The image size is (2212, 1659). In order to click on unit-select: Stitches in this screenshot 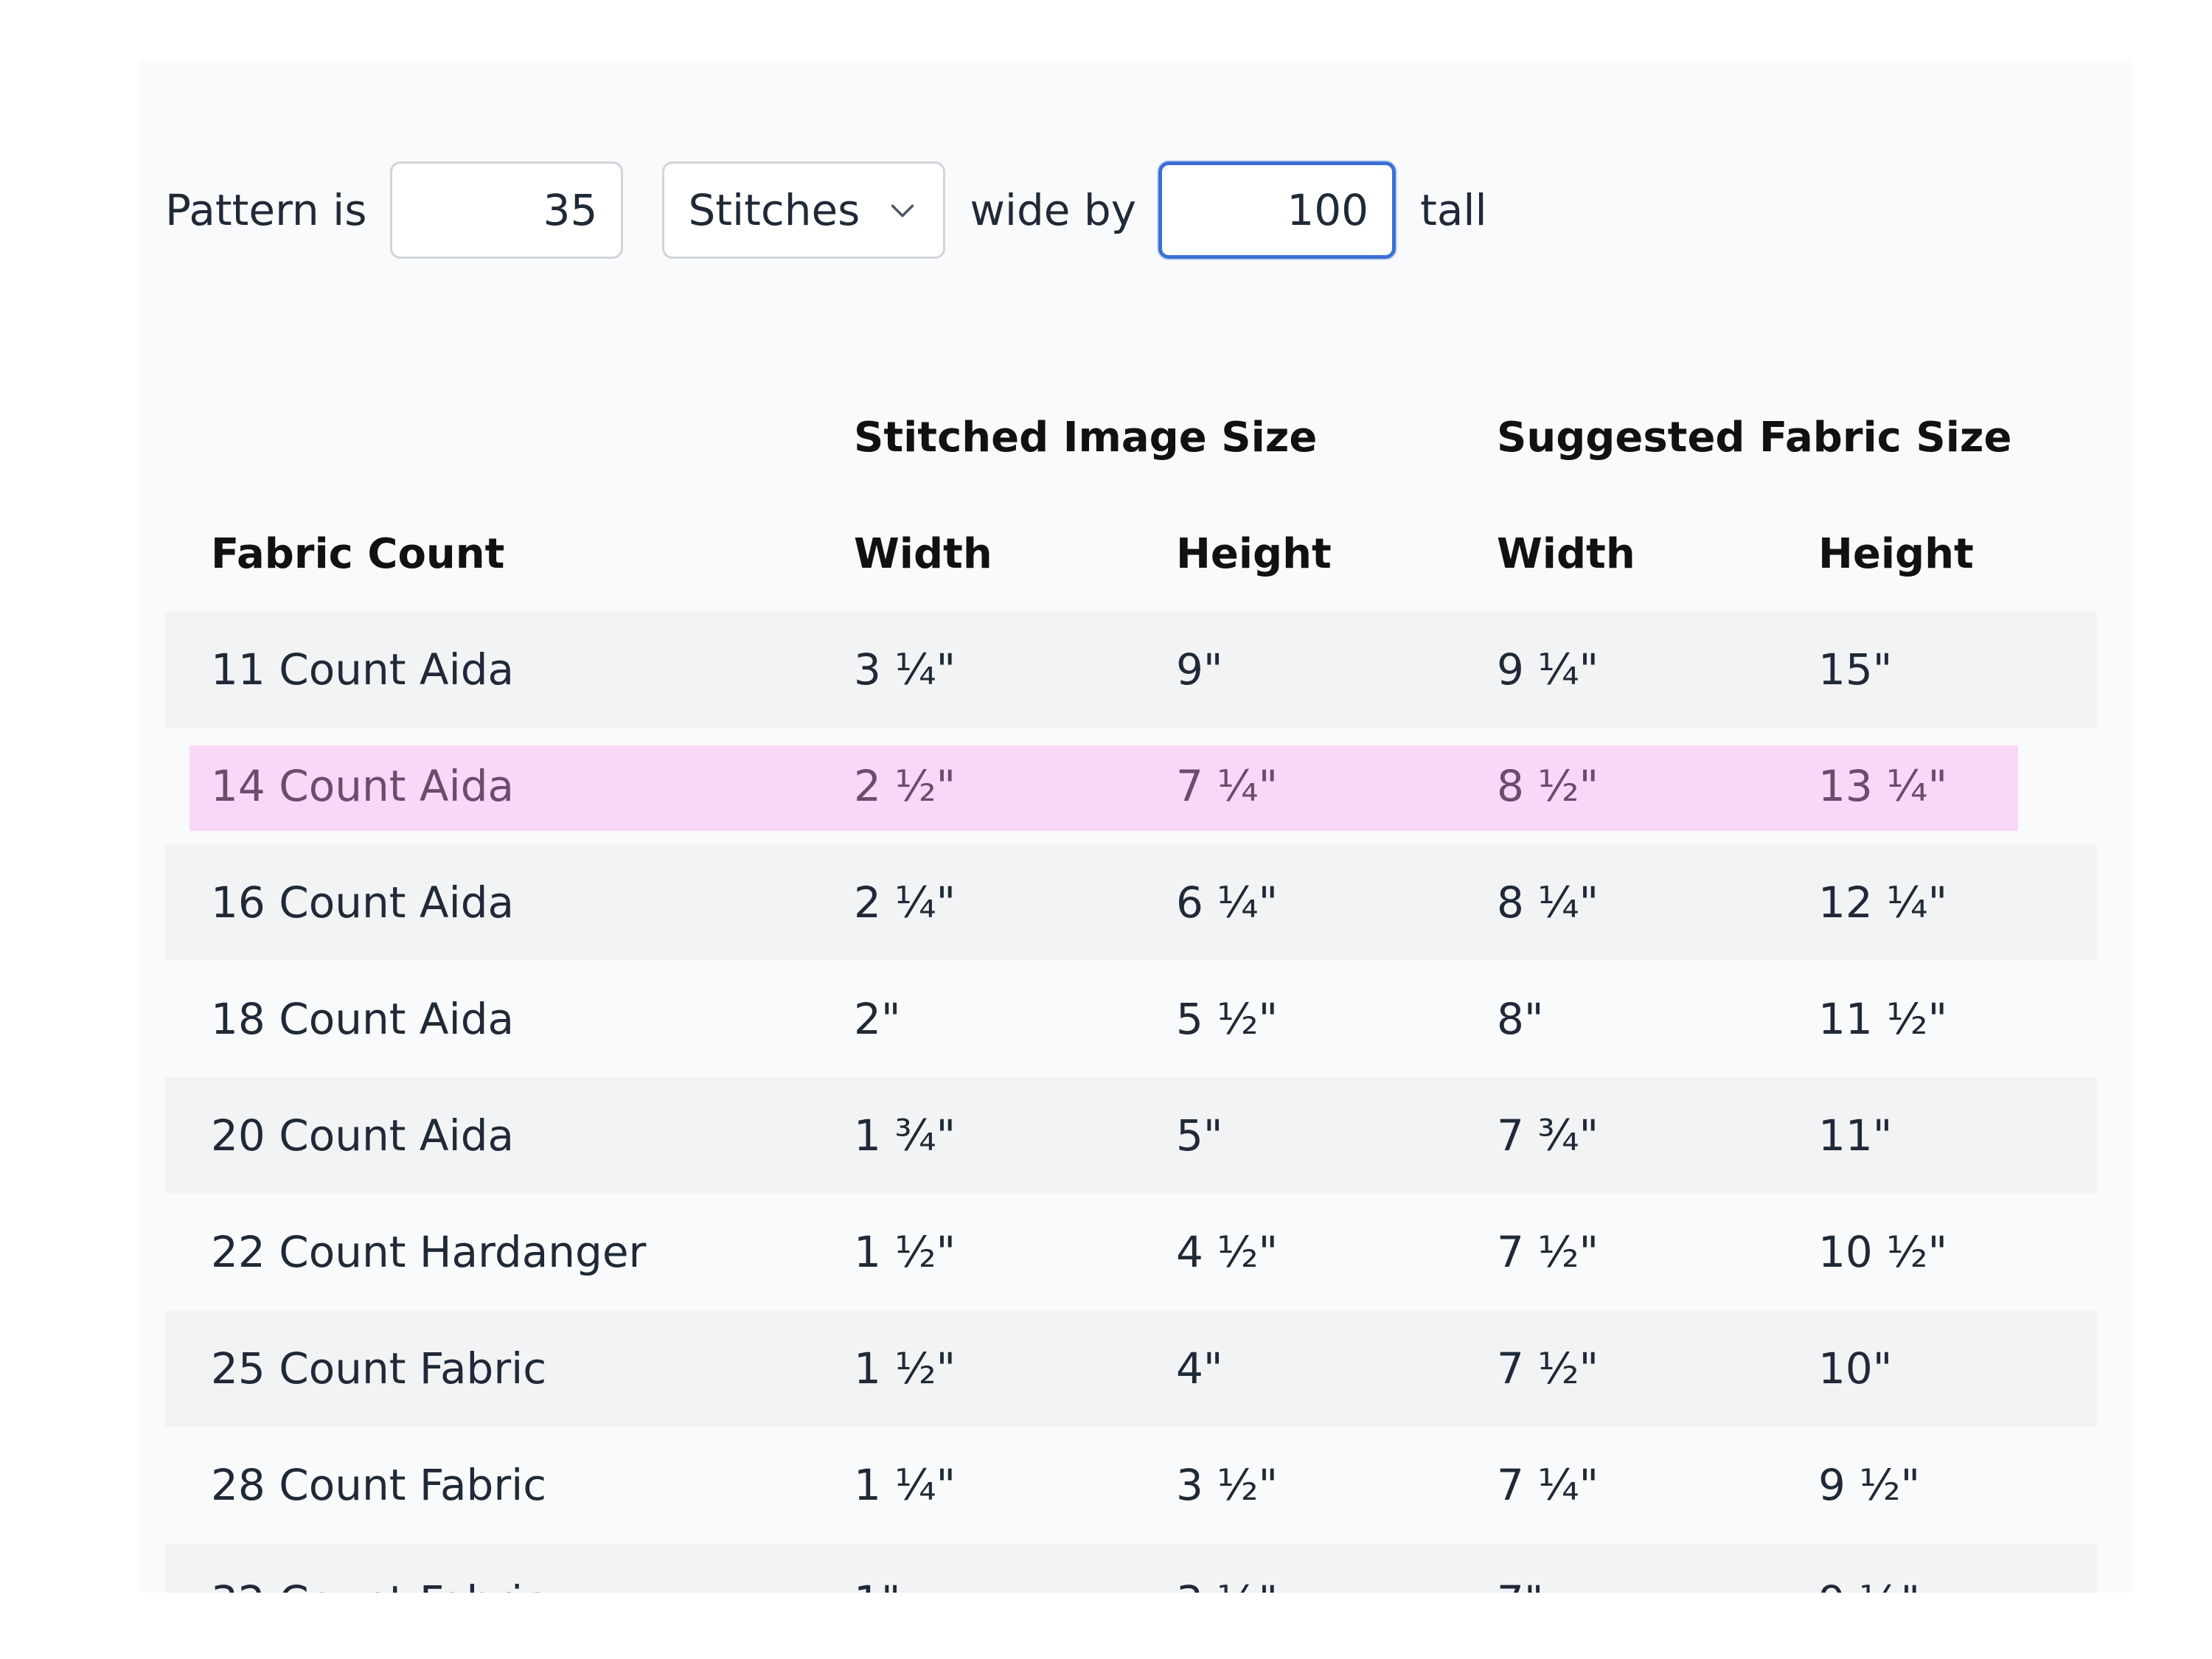, I will do `click(804, 210)`.